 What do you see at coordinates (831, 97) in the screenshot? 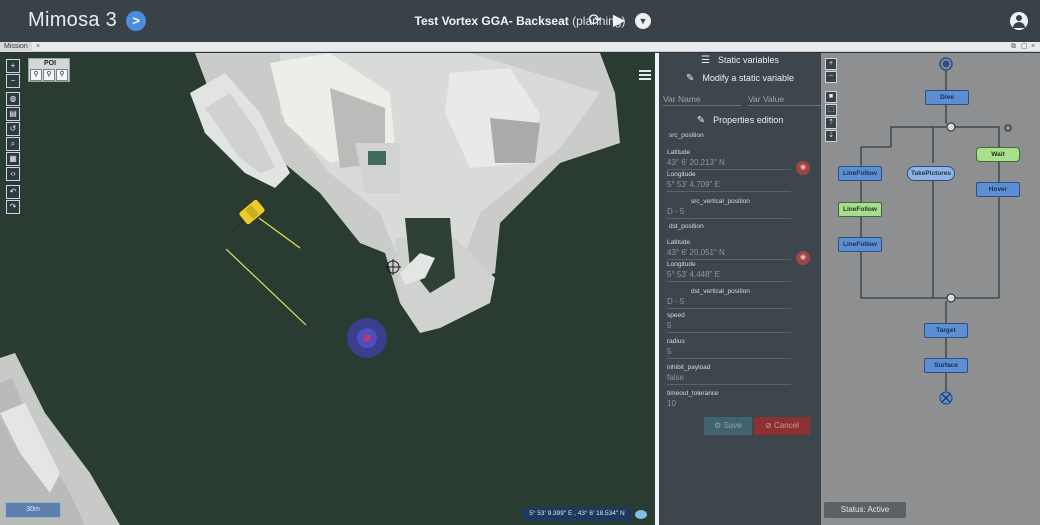
I see `delete-icon: ■` at bounding box center [831, 97].